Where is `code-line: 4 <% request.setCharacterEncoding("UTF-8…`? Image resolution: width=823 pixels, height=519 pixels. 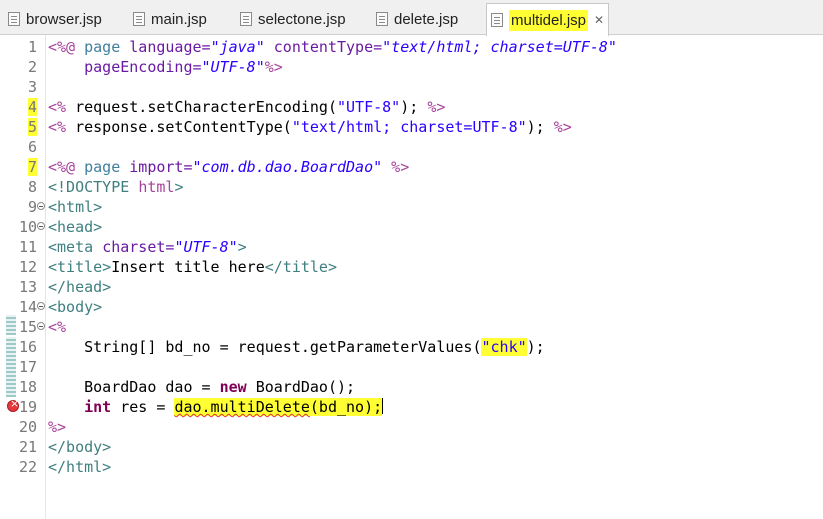 code-line: 4 <% request.setCharacterEncoding("UTF-8… is located at coordinates (411, 107).